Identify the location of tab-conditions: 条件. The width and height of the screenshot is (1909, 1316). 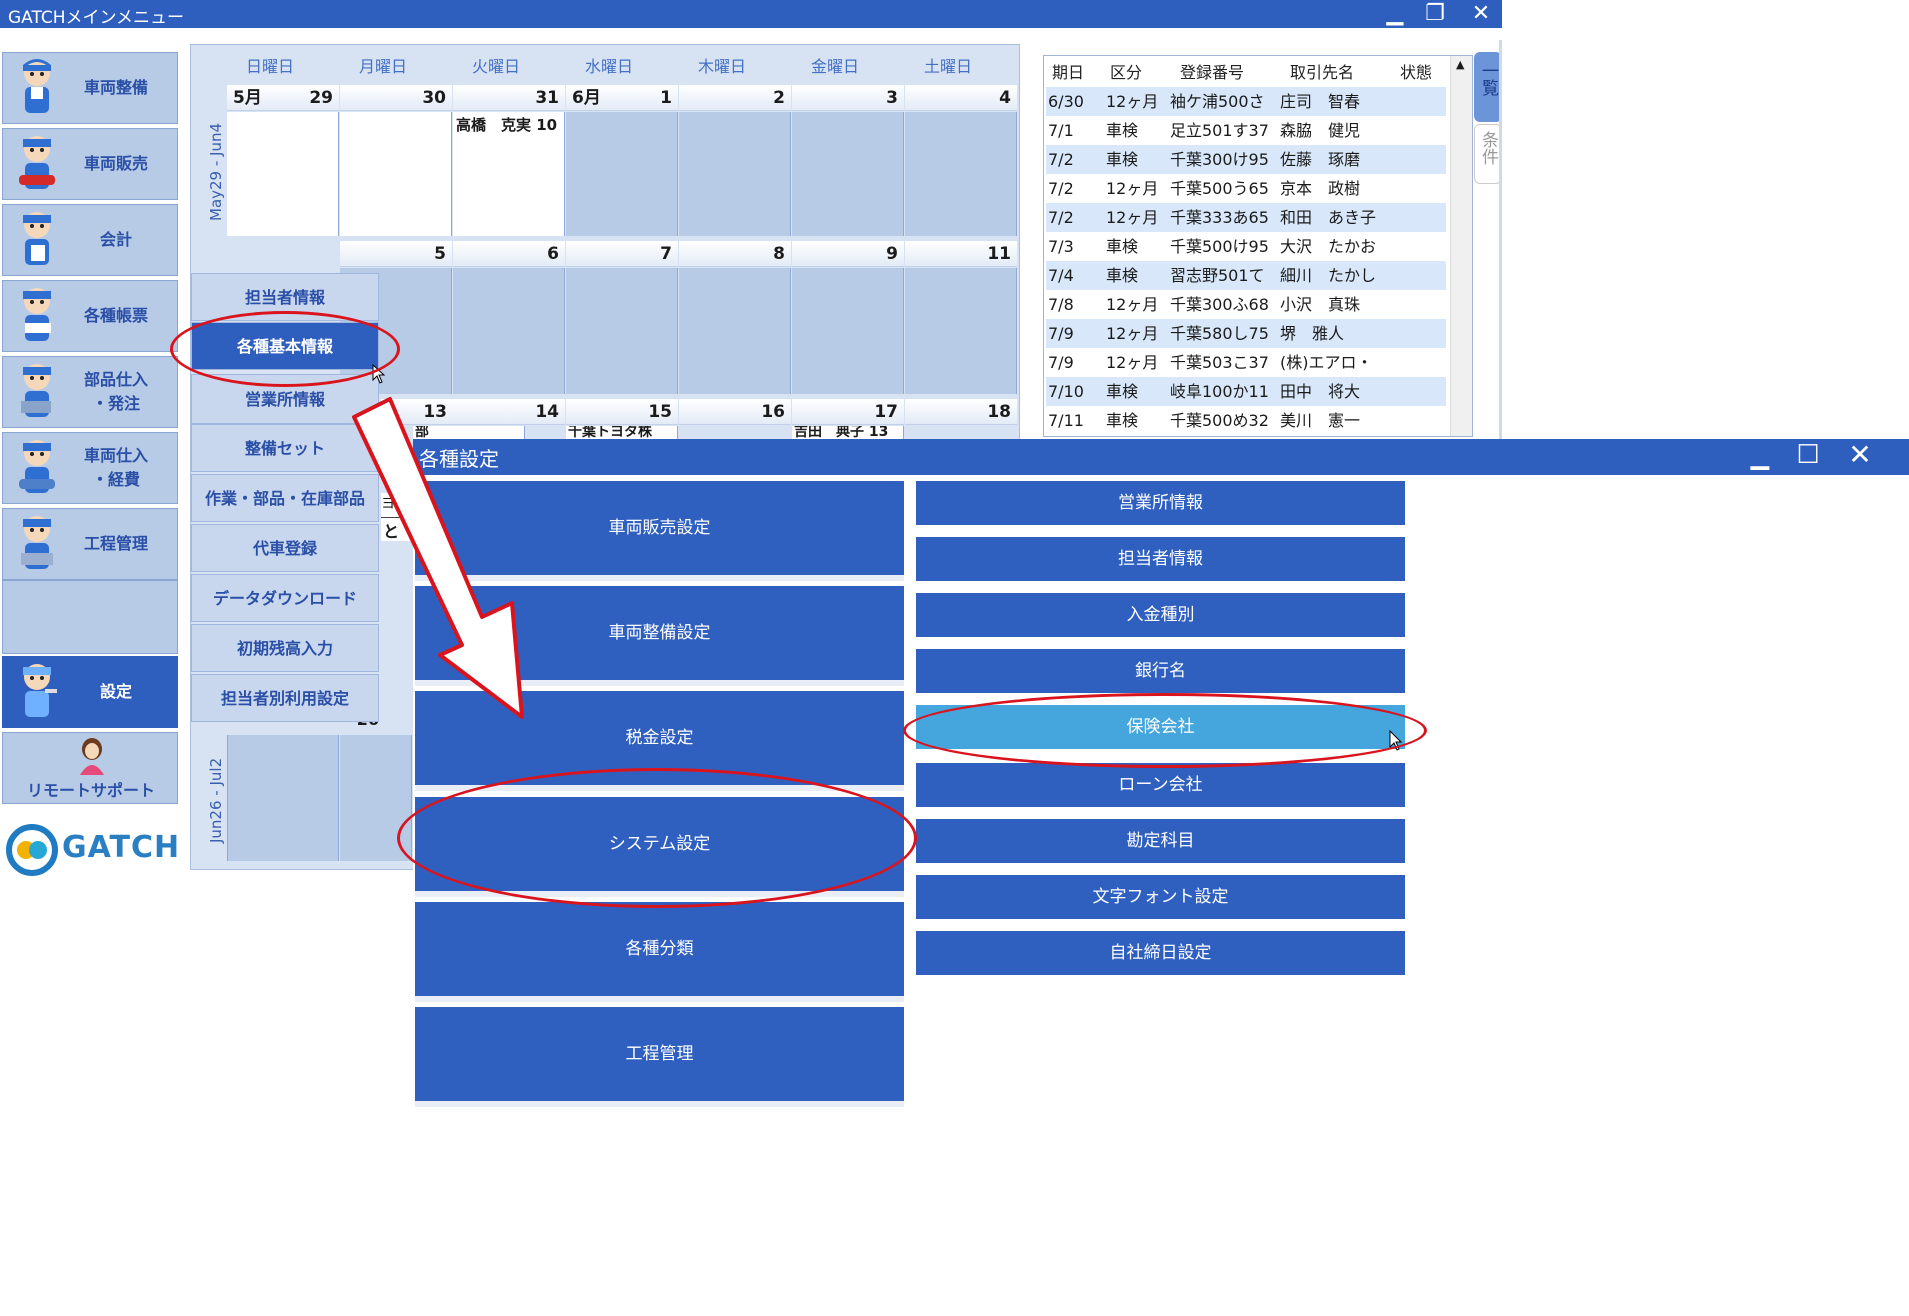
(1488, 154).